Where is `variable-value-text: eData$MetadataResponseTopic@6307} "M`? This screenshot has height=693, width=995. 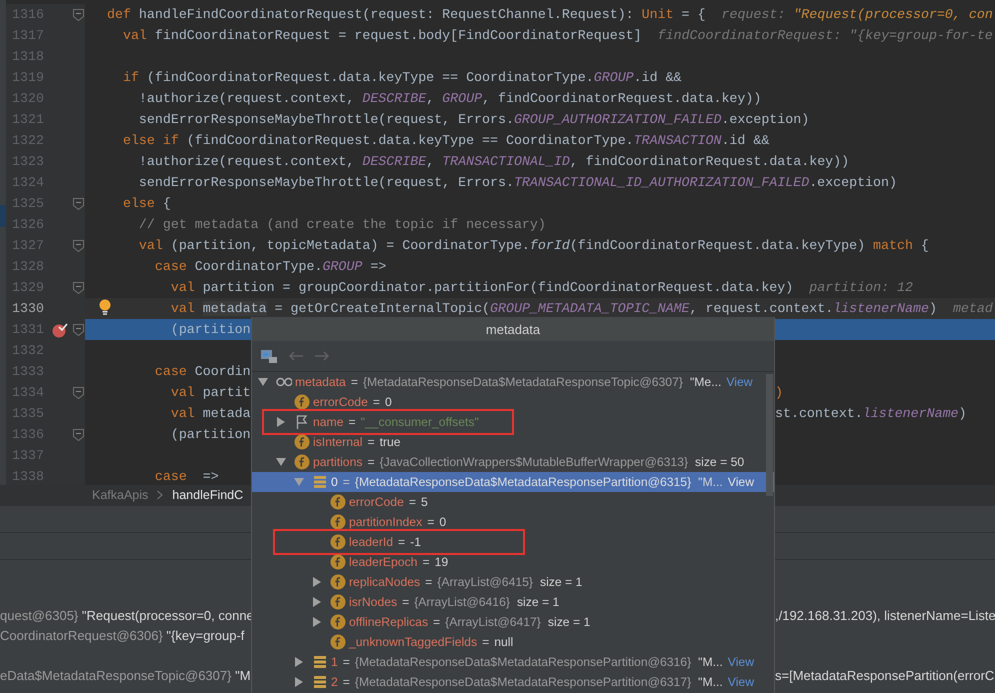
variable-value-text: eData$MetadataResponseTopic@6307} "M is located at coordinates (125, 675).